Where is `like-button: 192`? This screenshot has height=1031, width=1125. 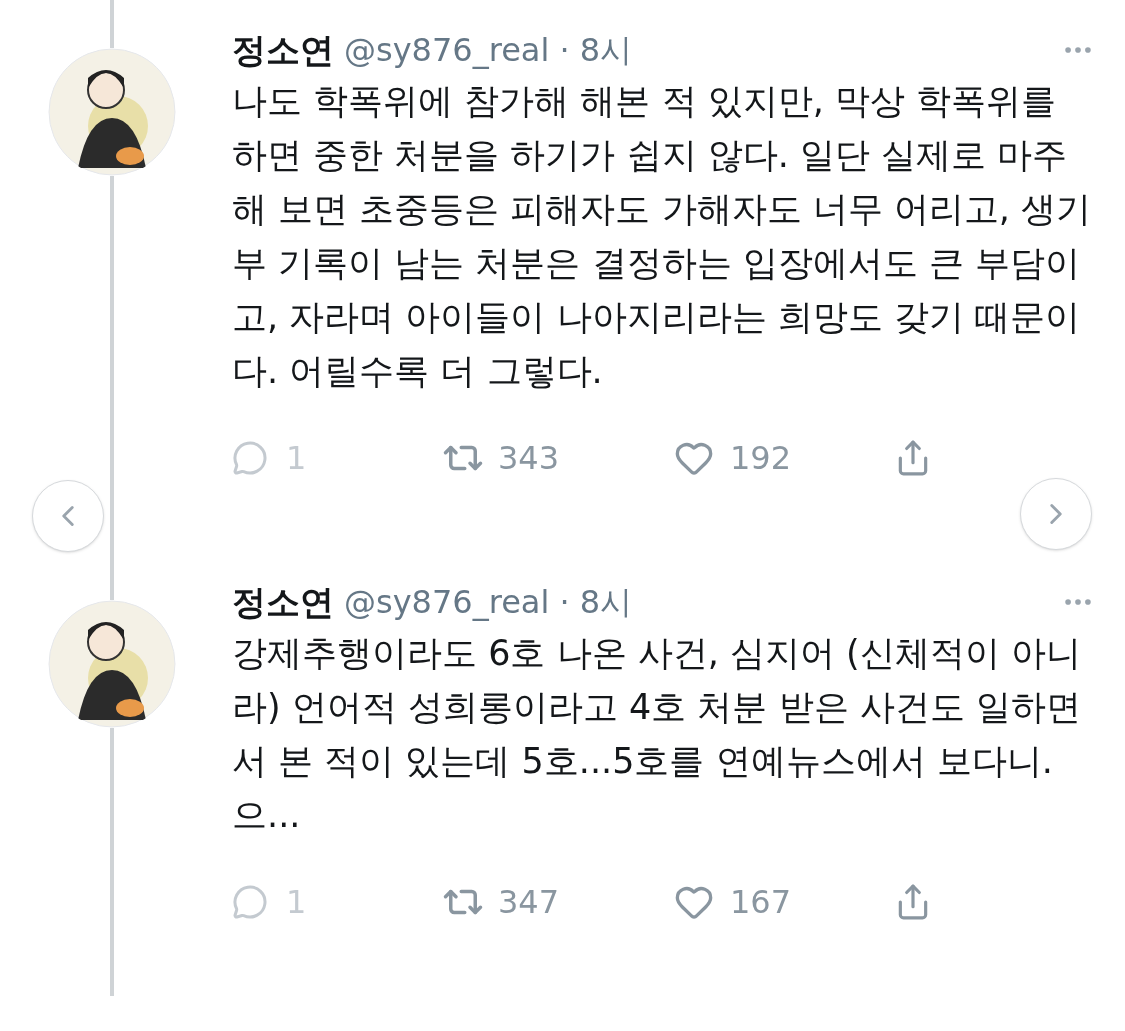 like-button: 192 is located at coordinates (784, 458).